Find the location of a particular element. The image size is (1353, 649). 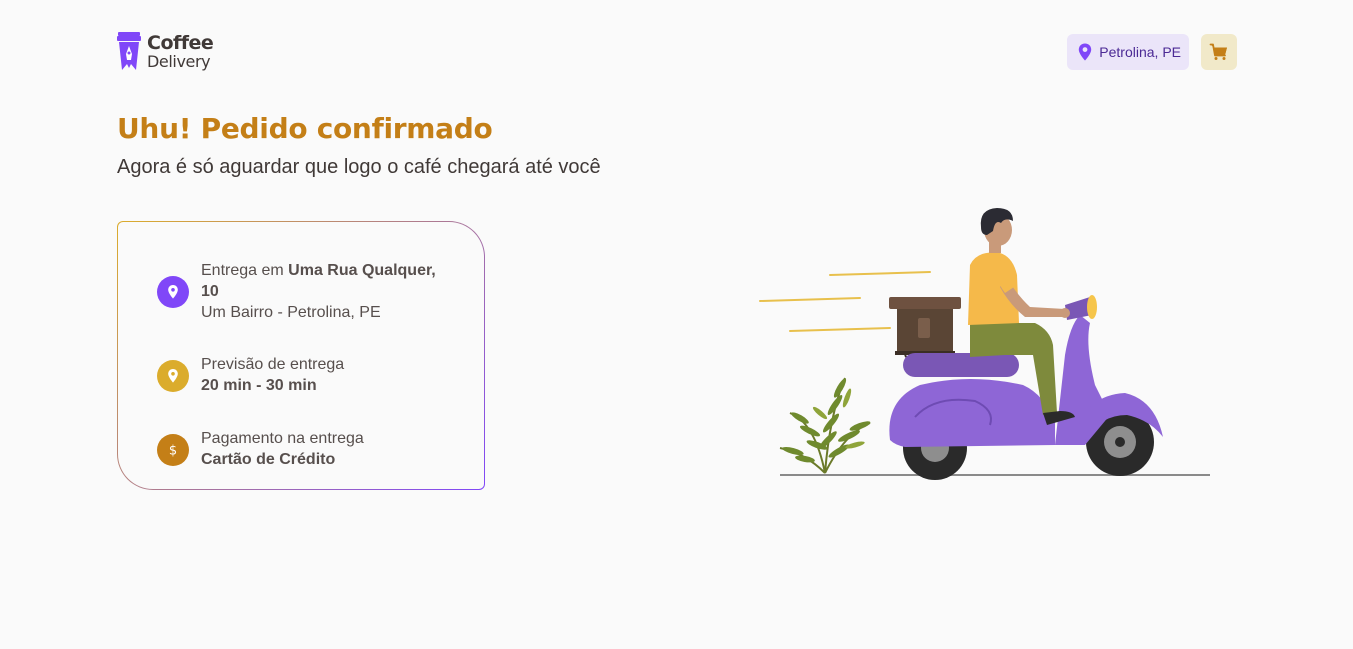

payment-row: $ Pagamento na entrega Cartão de Crédito is located at coordinates (301, 450).